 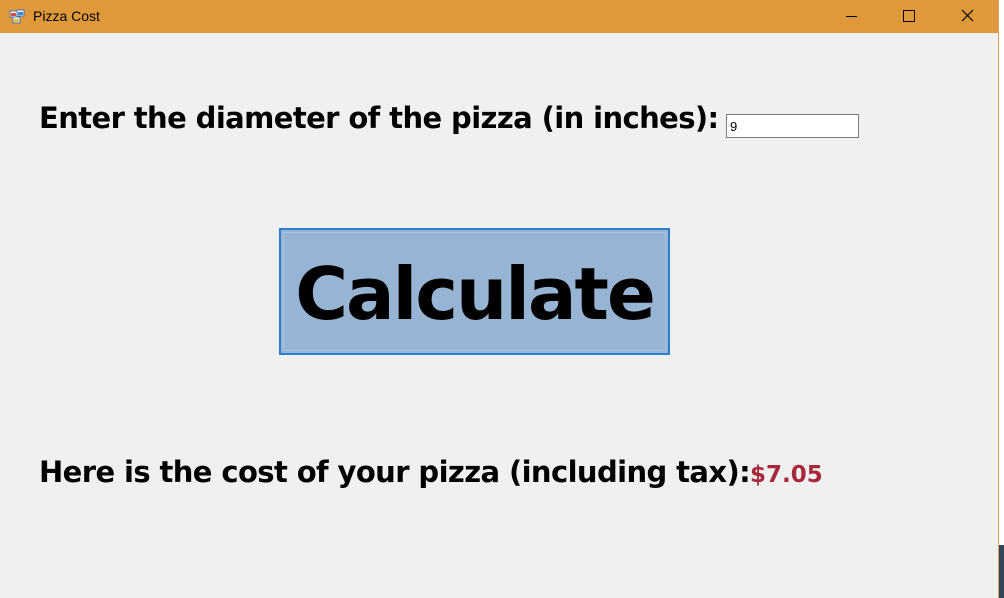 What do you see at coordinates (967, 16) in the screenshot?
I see `close-button` at bounding box center [967, 16].